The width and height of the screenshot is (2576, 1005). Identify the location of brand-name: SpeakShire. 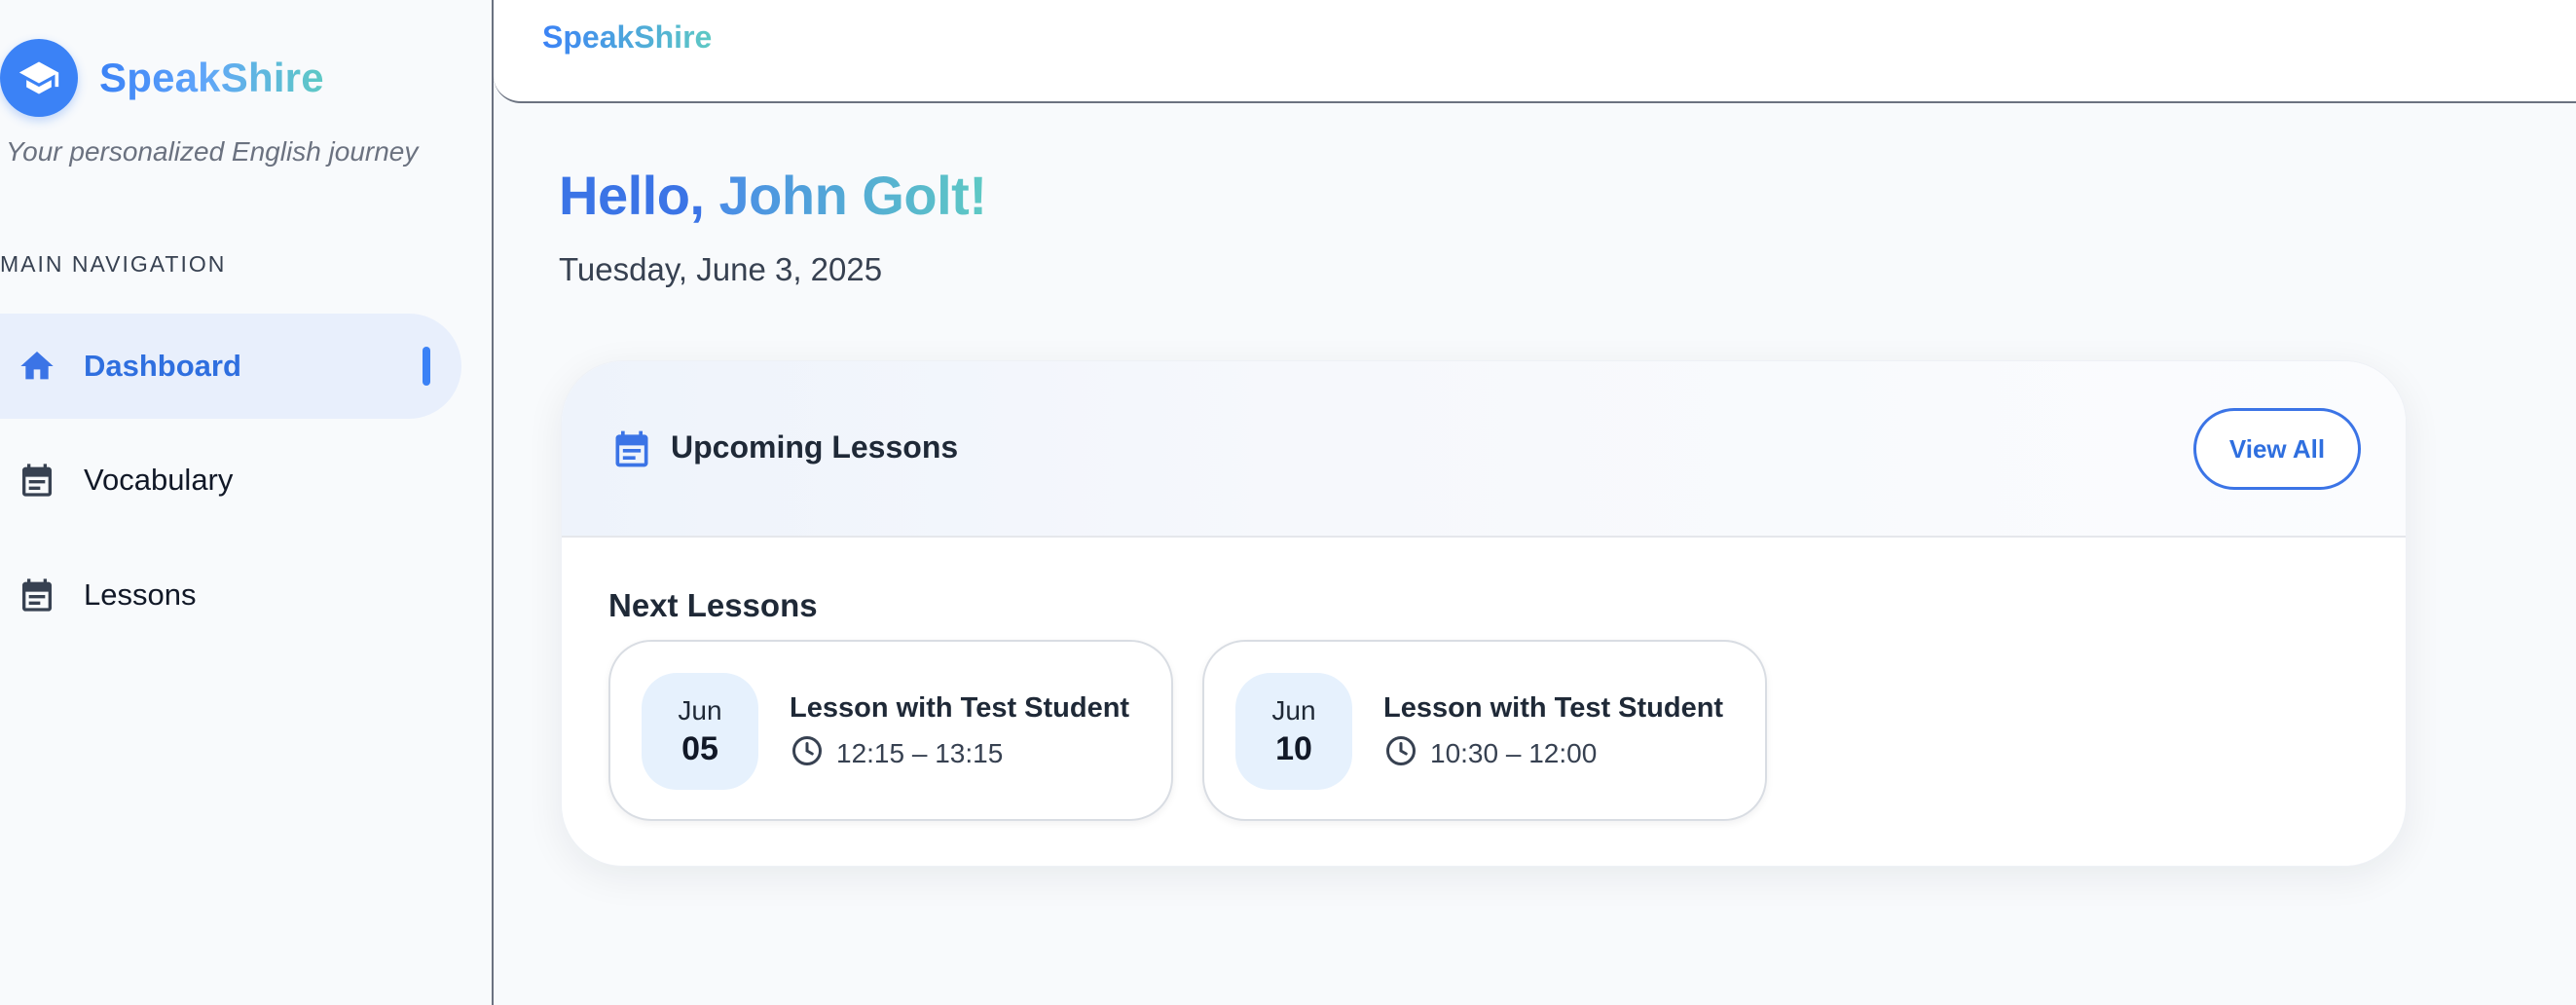
(211, 77).